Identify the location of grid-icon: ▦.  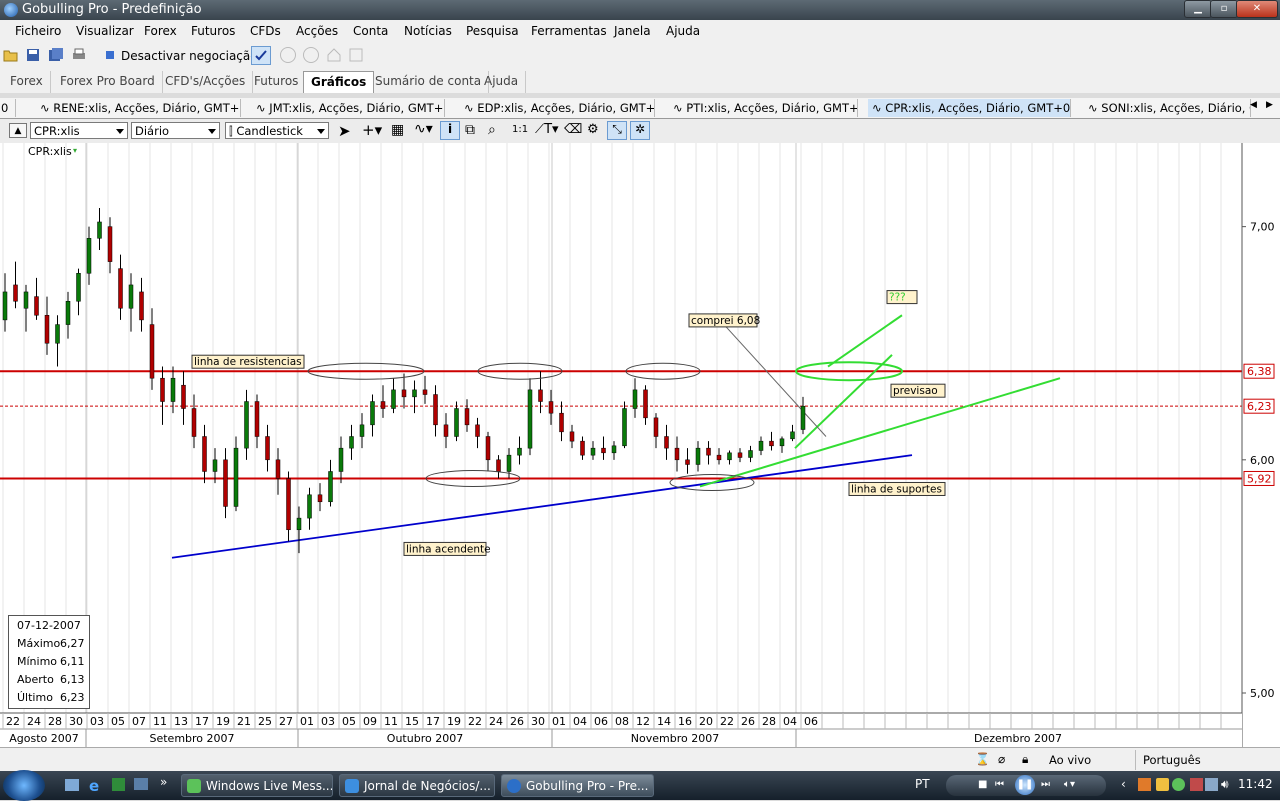
(397, 130).